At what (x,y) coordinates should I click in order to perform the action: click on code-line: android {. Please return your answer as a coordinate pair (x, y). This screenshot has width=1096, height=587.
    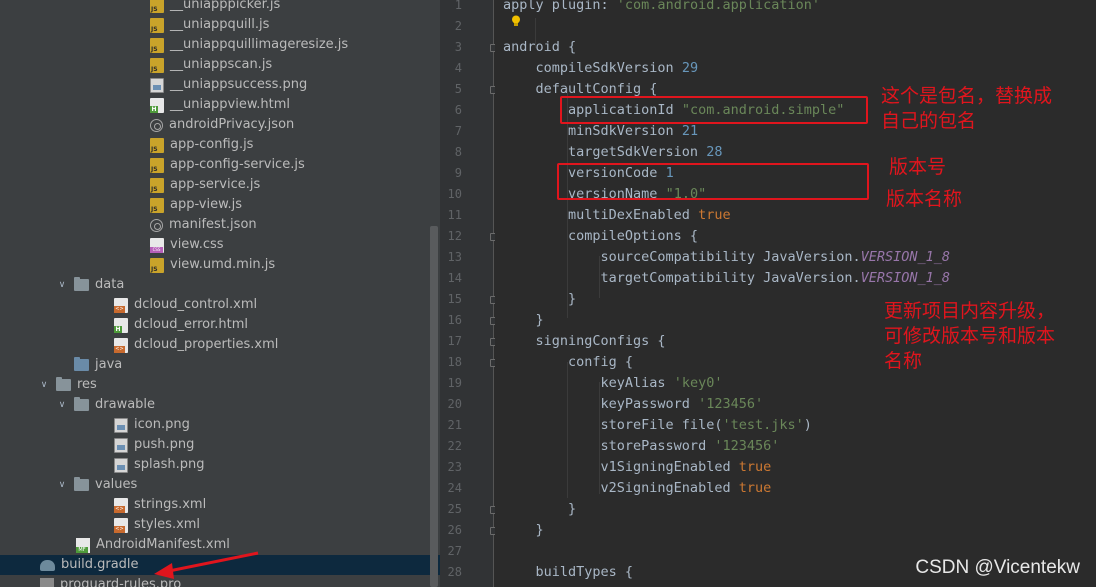
    Looking at the image, I should click on (539, 47).